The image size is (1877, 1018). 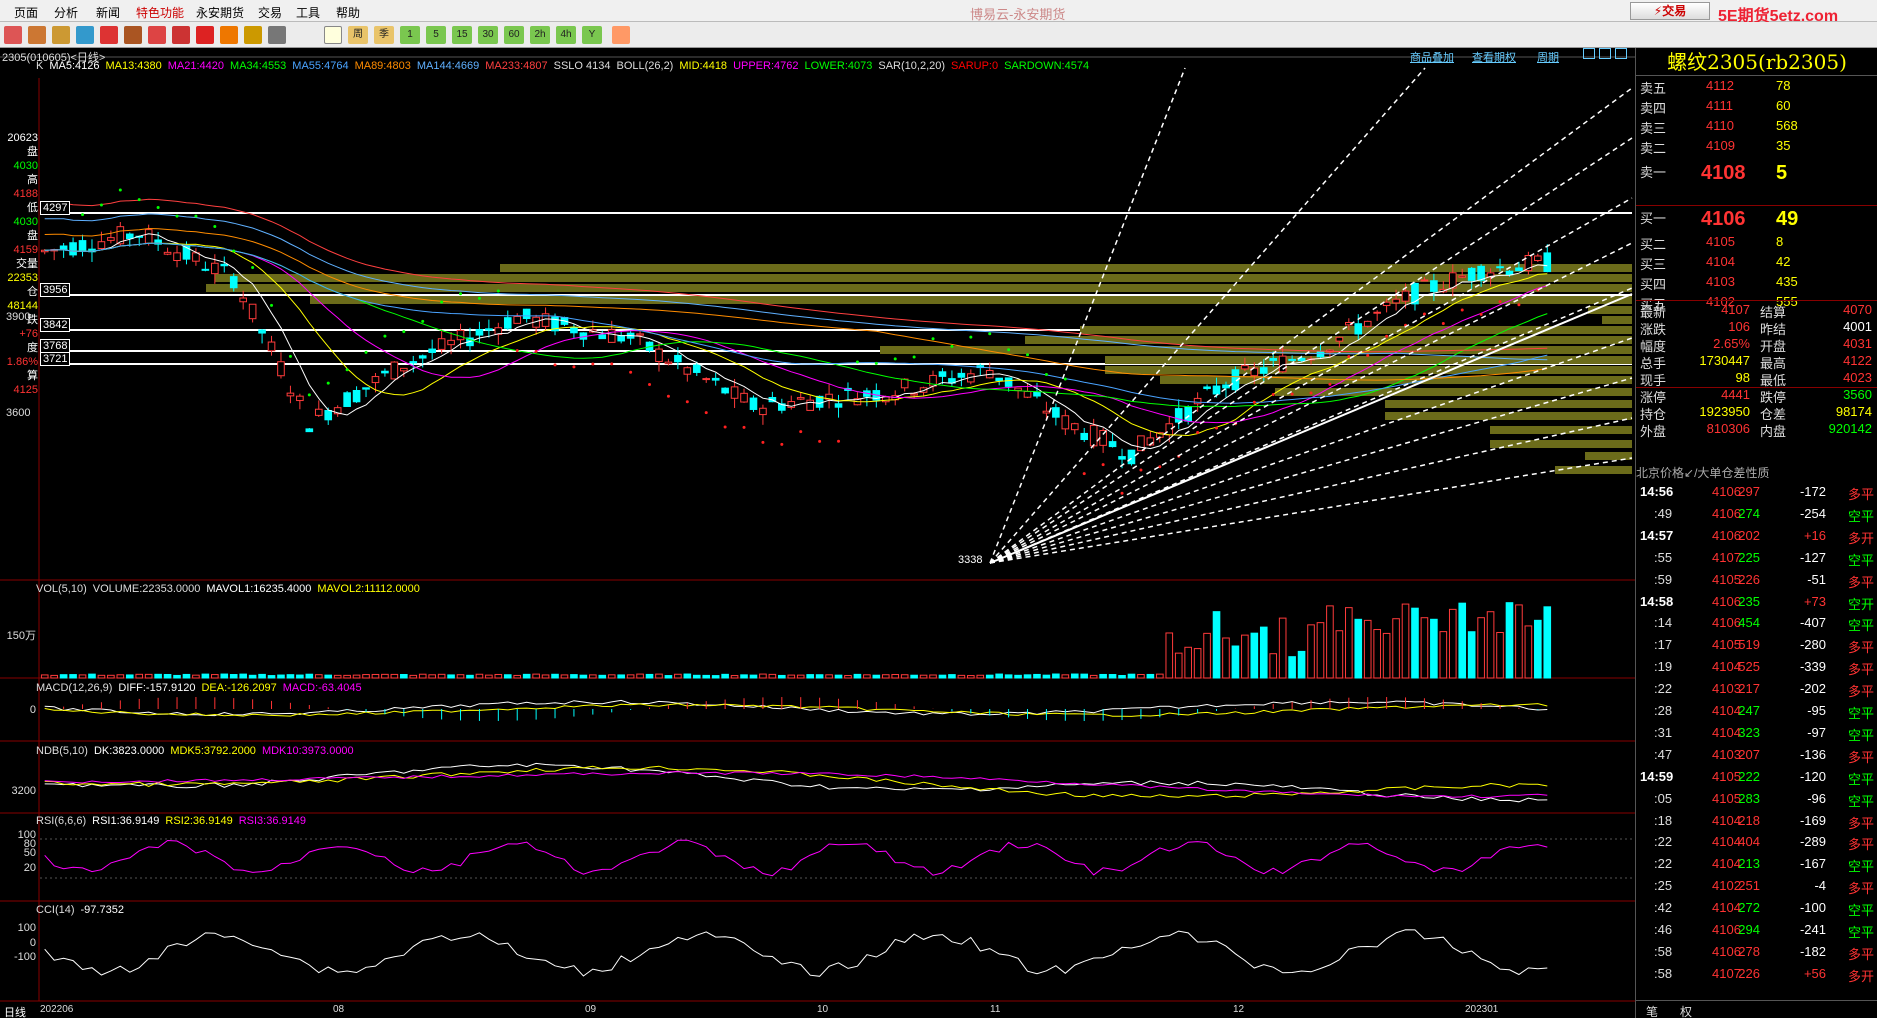 I want to click on print-icon, so click(x=61, y=35).